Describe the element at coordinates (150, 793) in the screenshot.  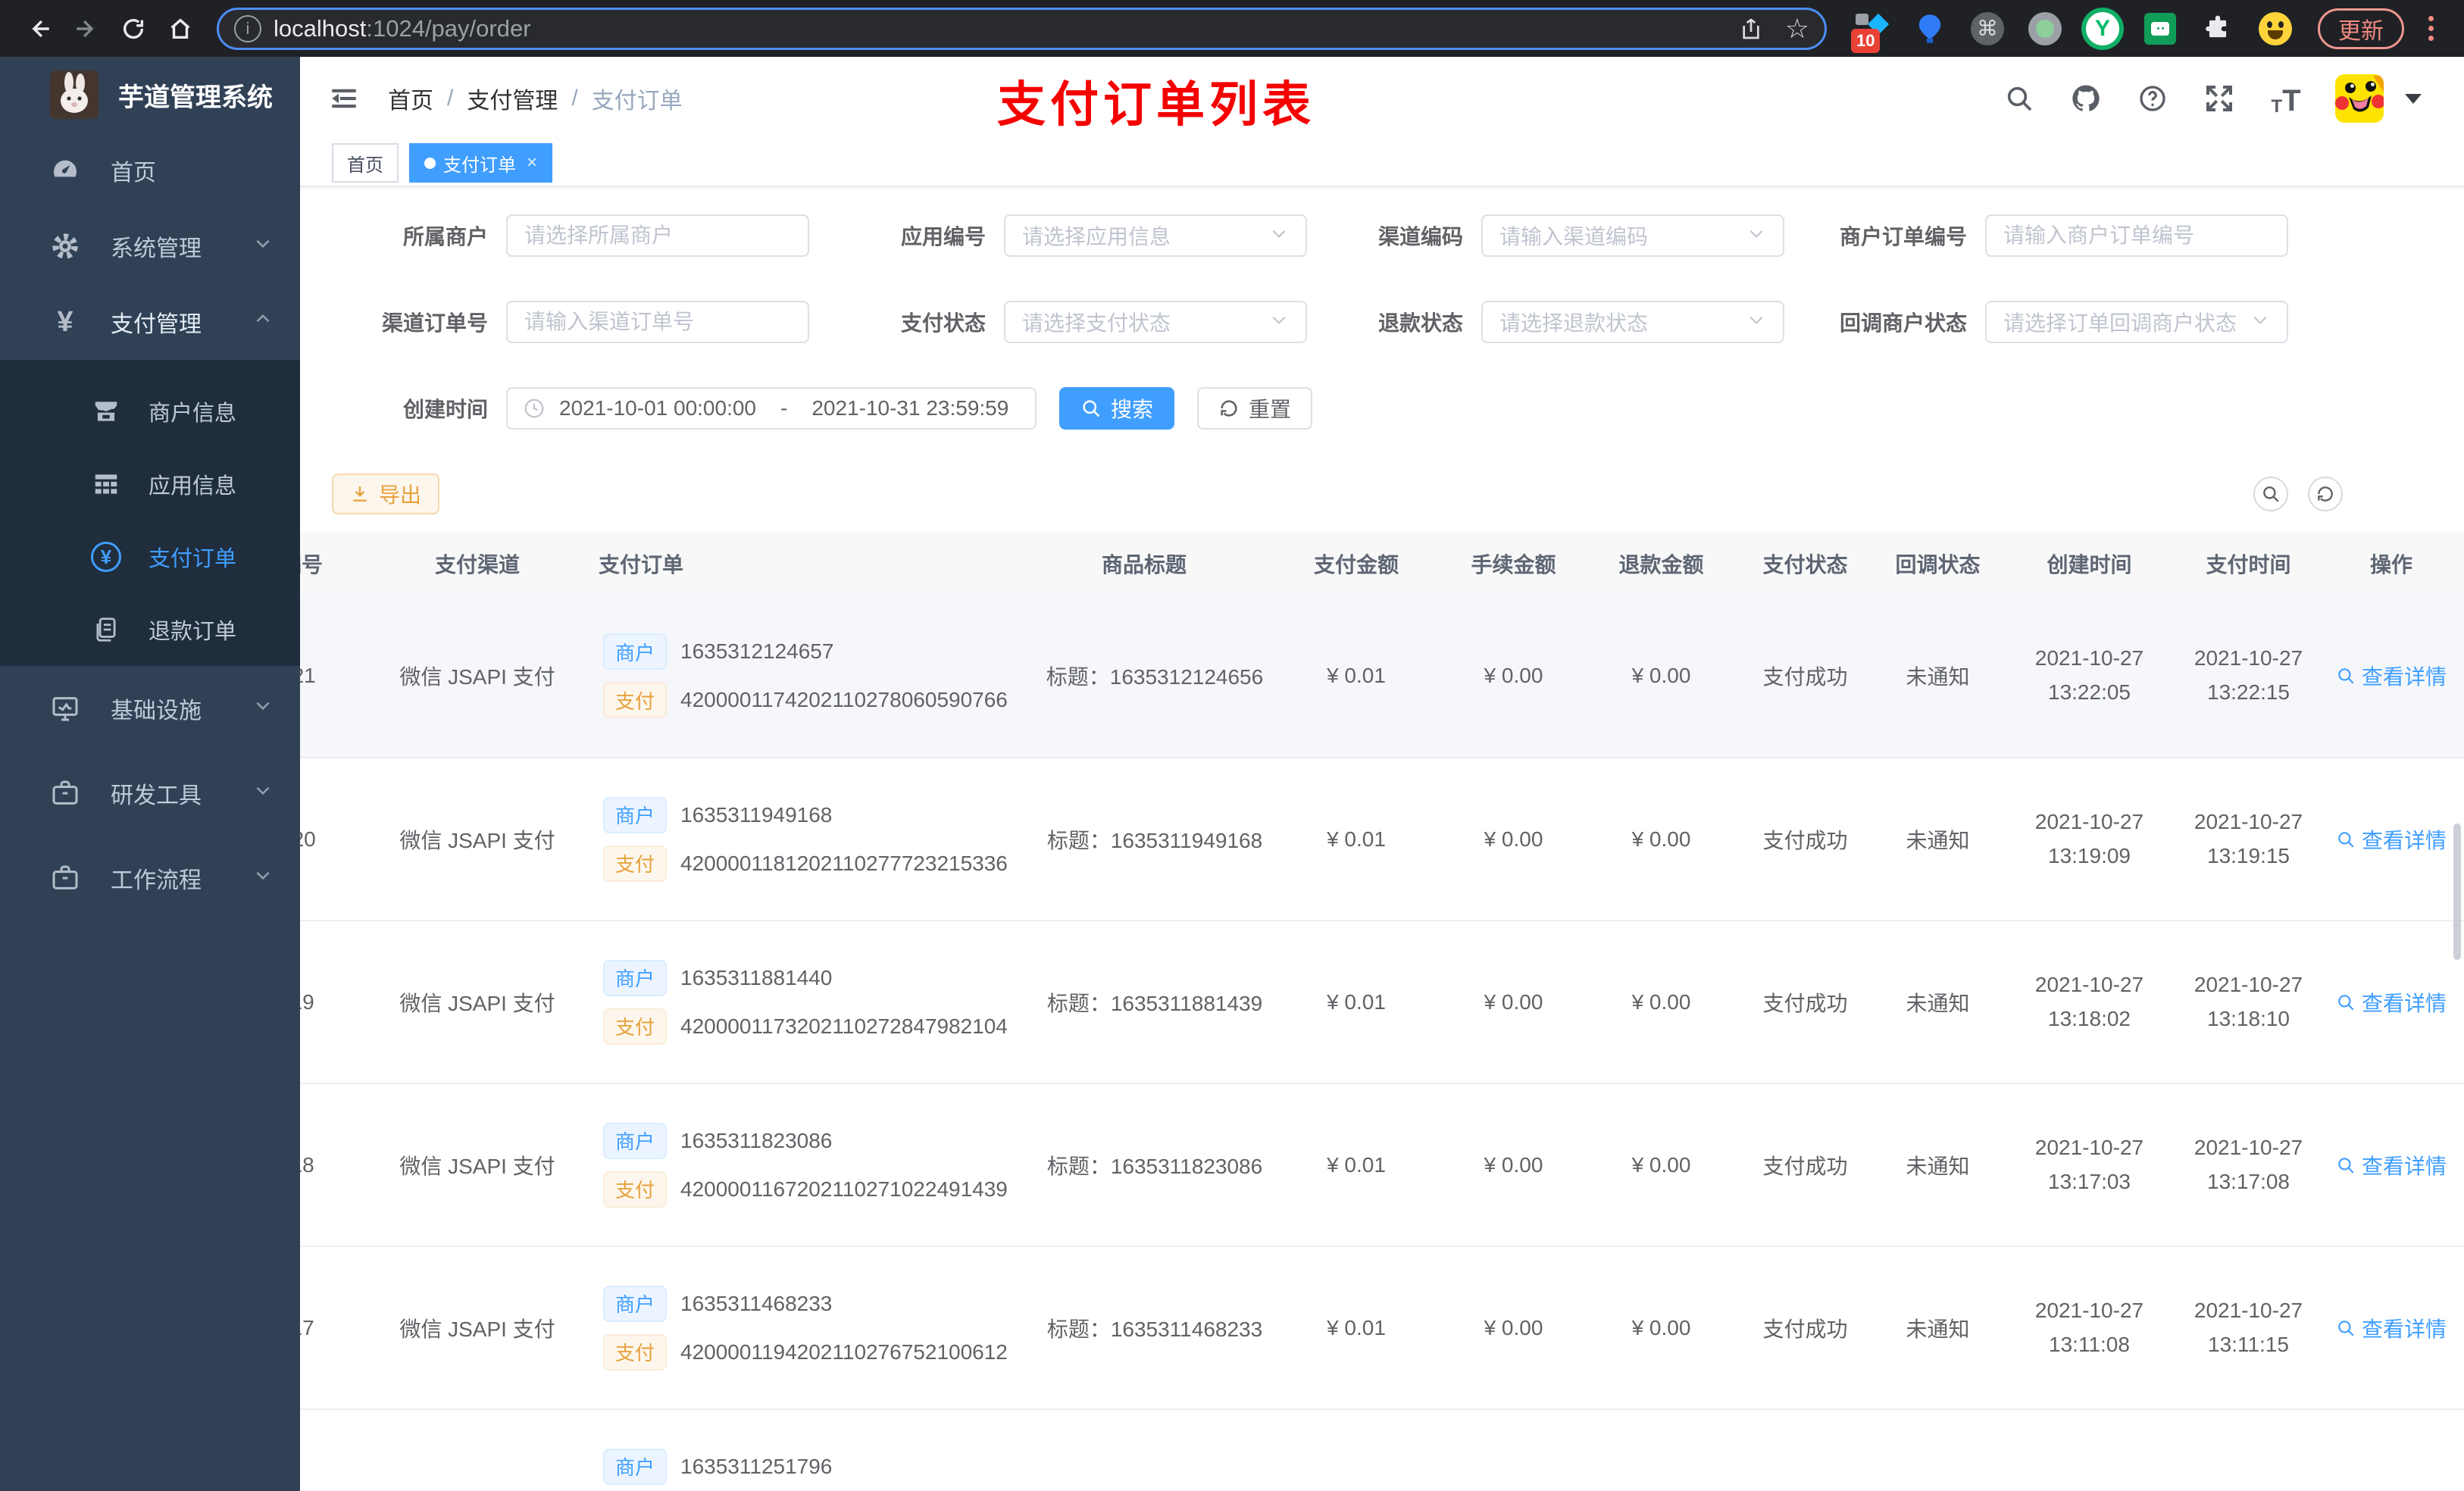
I see `sidebar-item-dev-tools: 研发工具` at that location.